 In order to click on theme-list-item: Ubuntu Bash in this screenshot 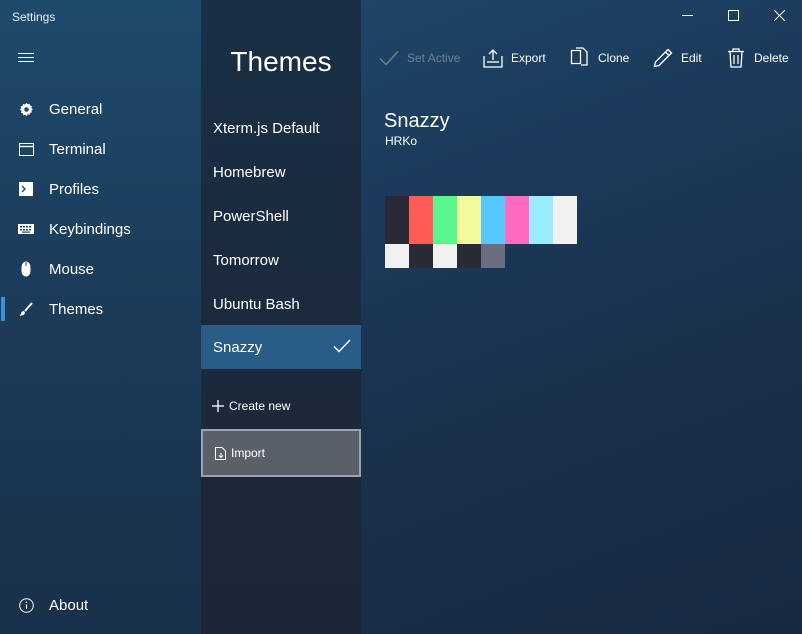, I will do `click(281, 304)`.